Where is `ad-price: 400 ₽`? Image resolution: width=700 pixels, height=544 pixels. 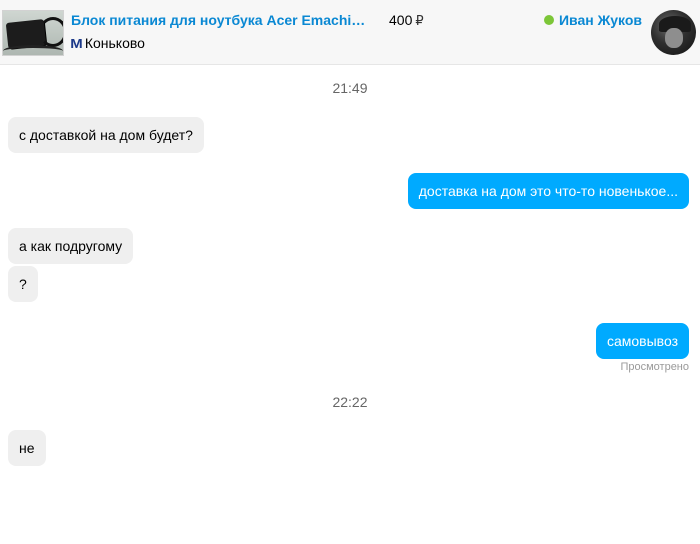 ad-price: 400 ₽ is located at coordinates (406, 20).